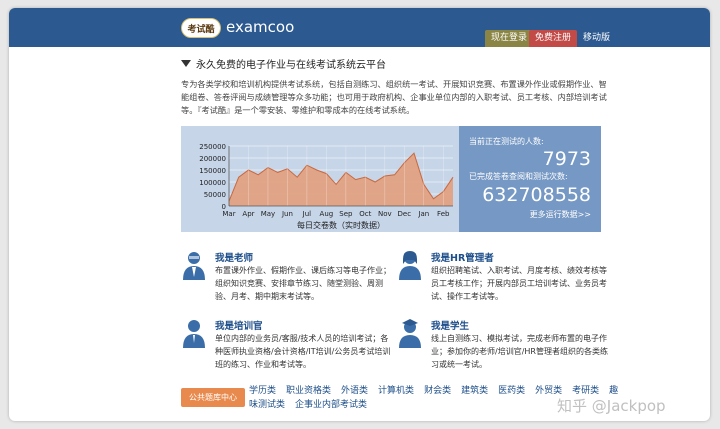 The height and width of the screenshot is (429, 720). I want to click on role-title: 我是HR管理者, so click(462, 257).